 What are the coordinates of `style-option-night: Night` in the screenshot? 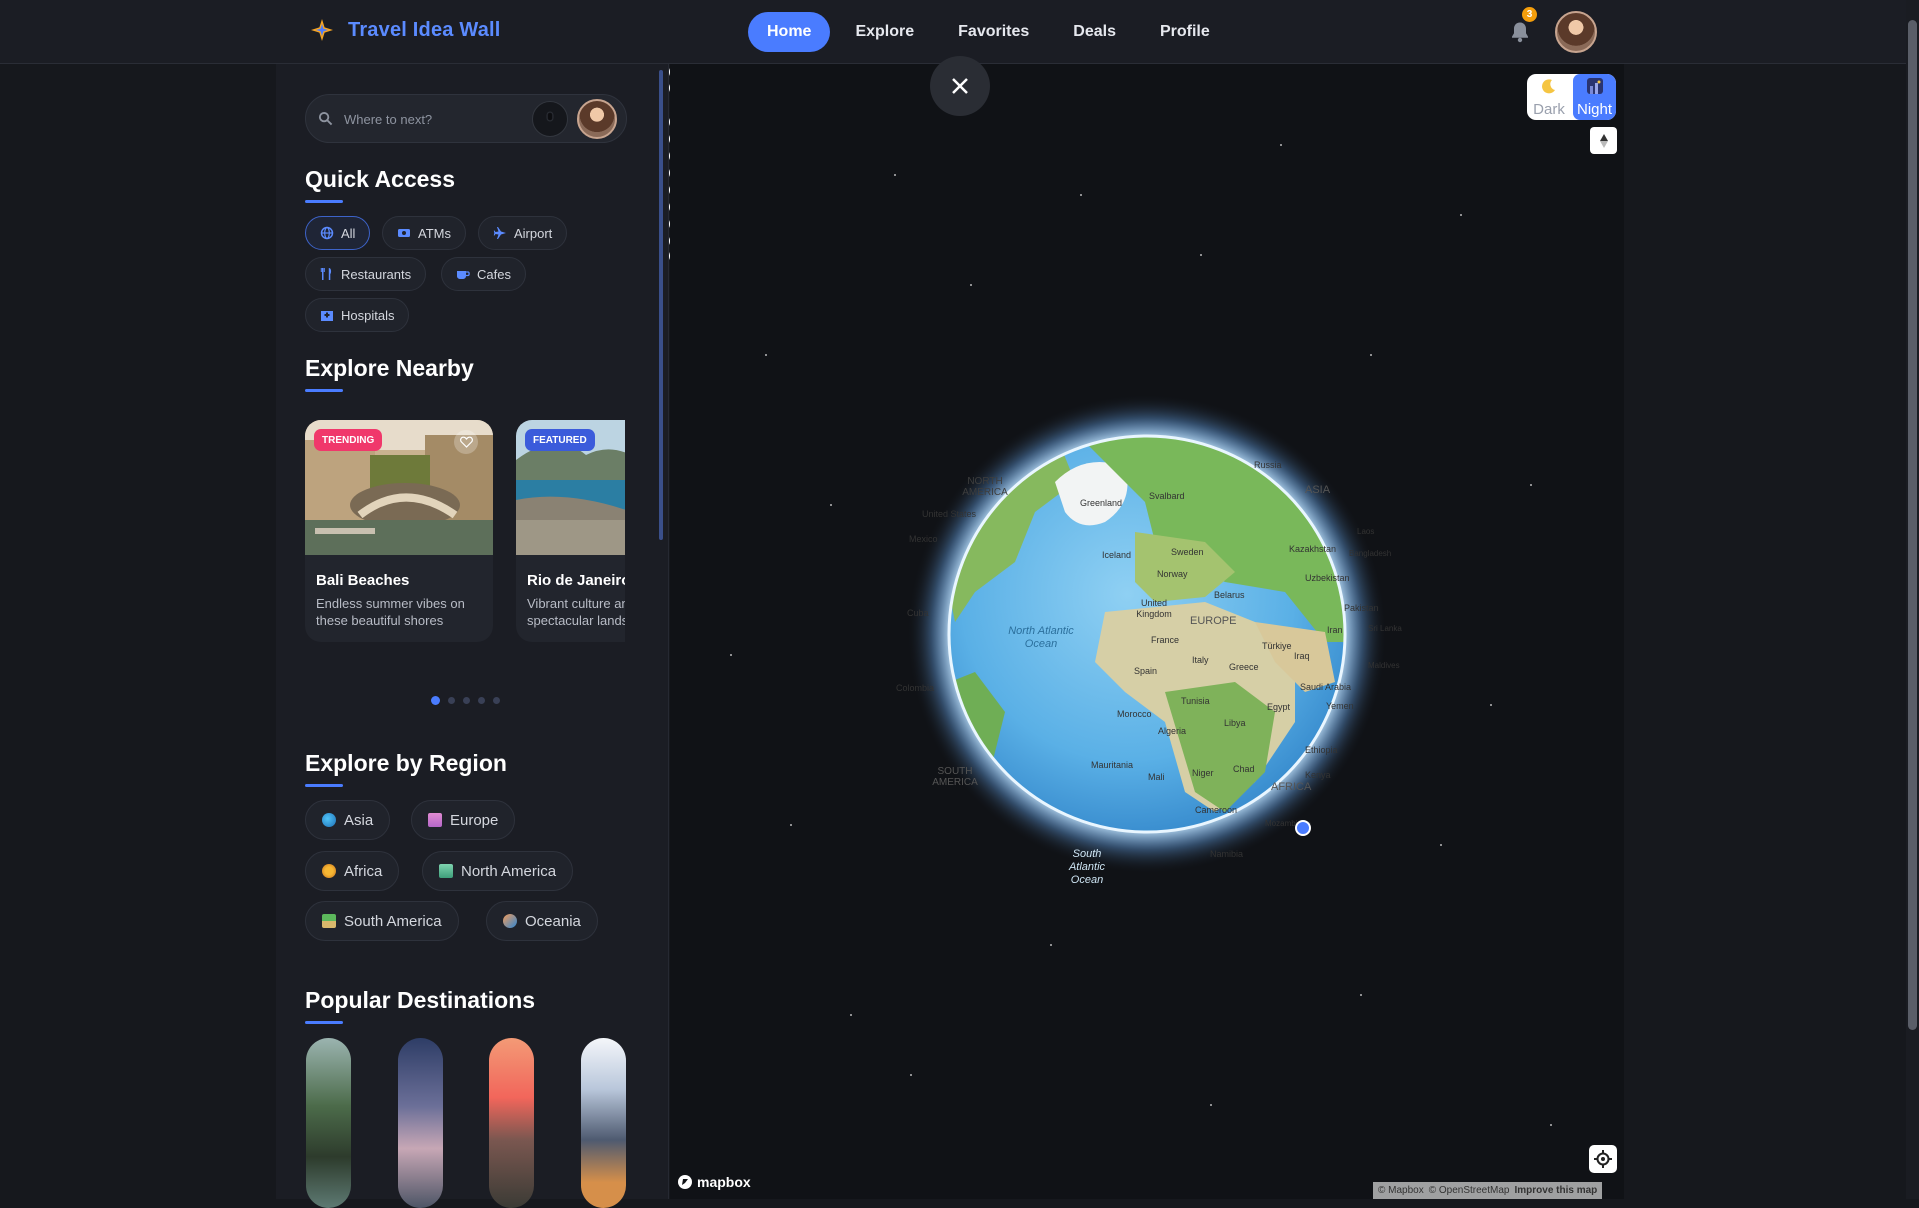 It's located at (1594, 97).